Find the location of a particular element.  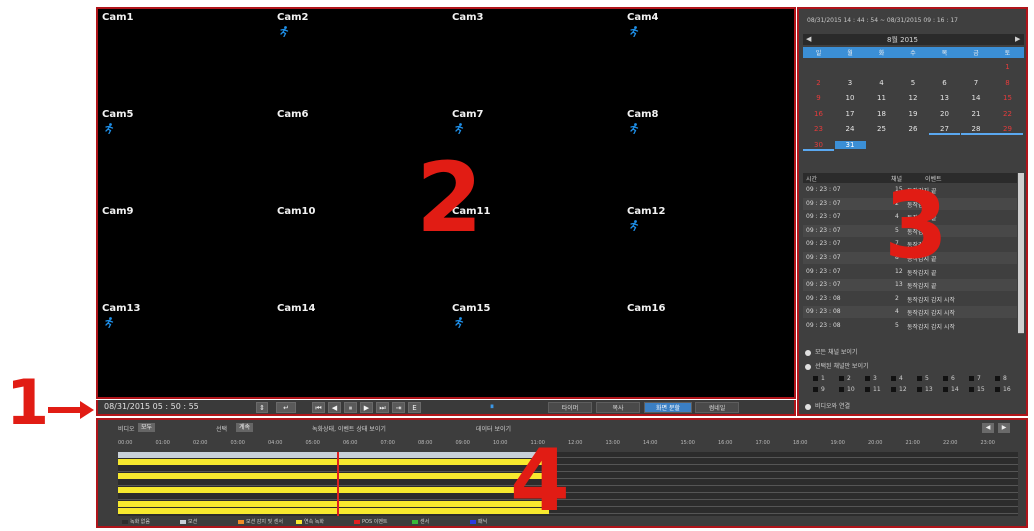

option-selected-channels: 선택된 채널만 보이기 is located at coordinates (837, 365).